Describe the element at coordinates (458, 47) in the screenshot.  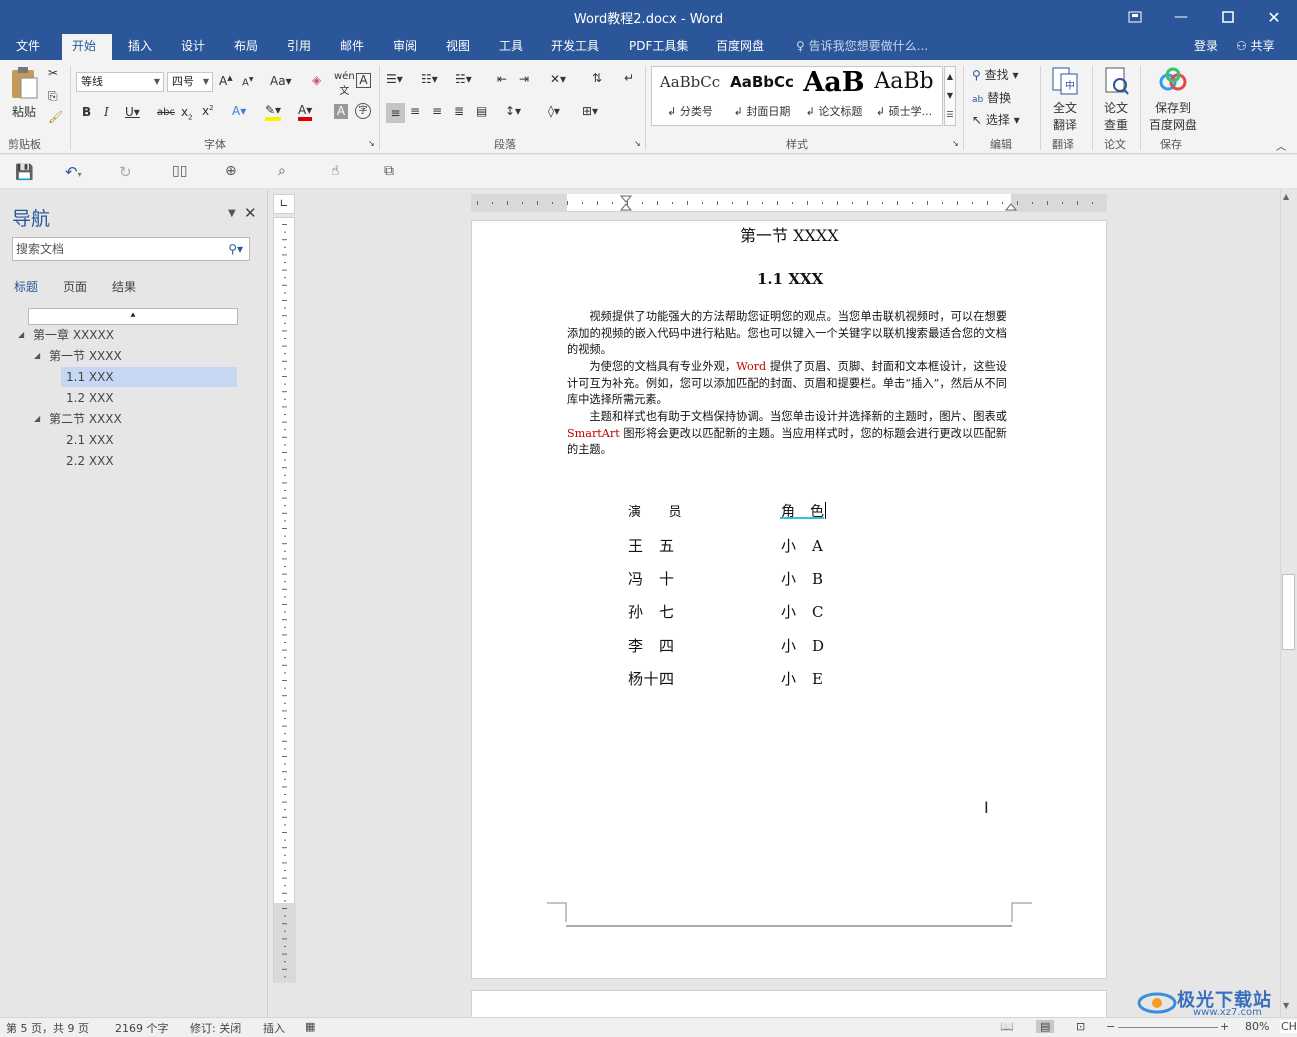
I see `tab-view: 视图` at that location.